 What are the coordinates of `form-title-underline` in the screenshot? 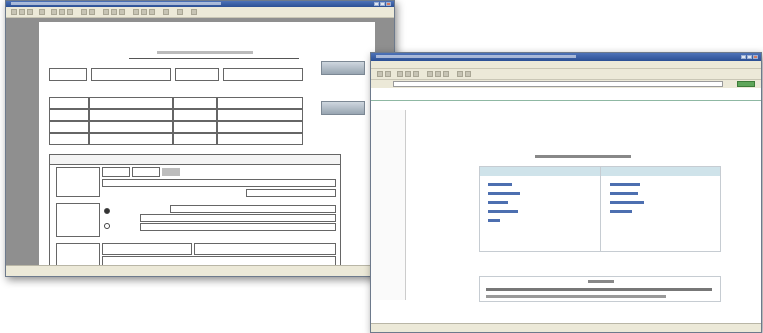 It's located at (214, 58).